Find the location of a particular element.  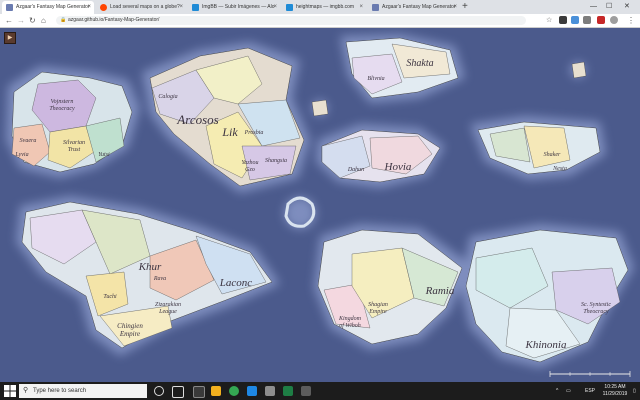

excel-icon is located at coordinates (288, 391).